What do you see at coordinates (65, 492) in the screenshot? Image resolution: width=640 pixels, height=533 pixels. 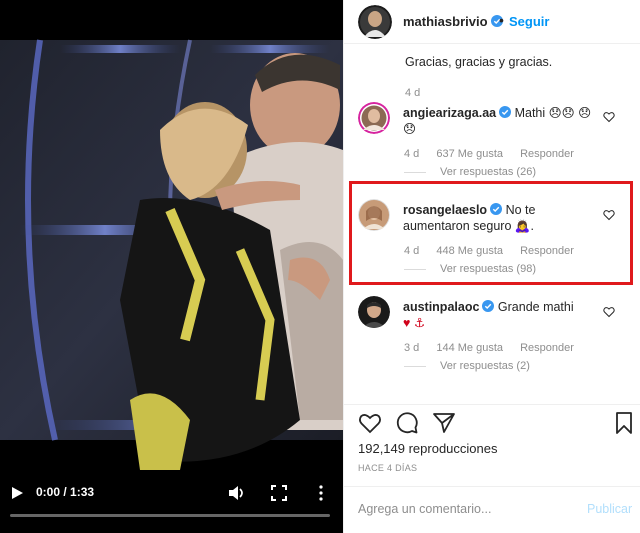 I see `video-time: 0:00 / 1:33` at bounding box center [65, 492].